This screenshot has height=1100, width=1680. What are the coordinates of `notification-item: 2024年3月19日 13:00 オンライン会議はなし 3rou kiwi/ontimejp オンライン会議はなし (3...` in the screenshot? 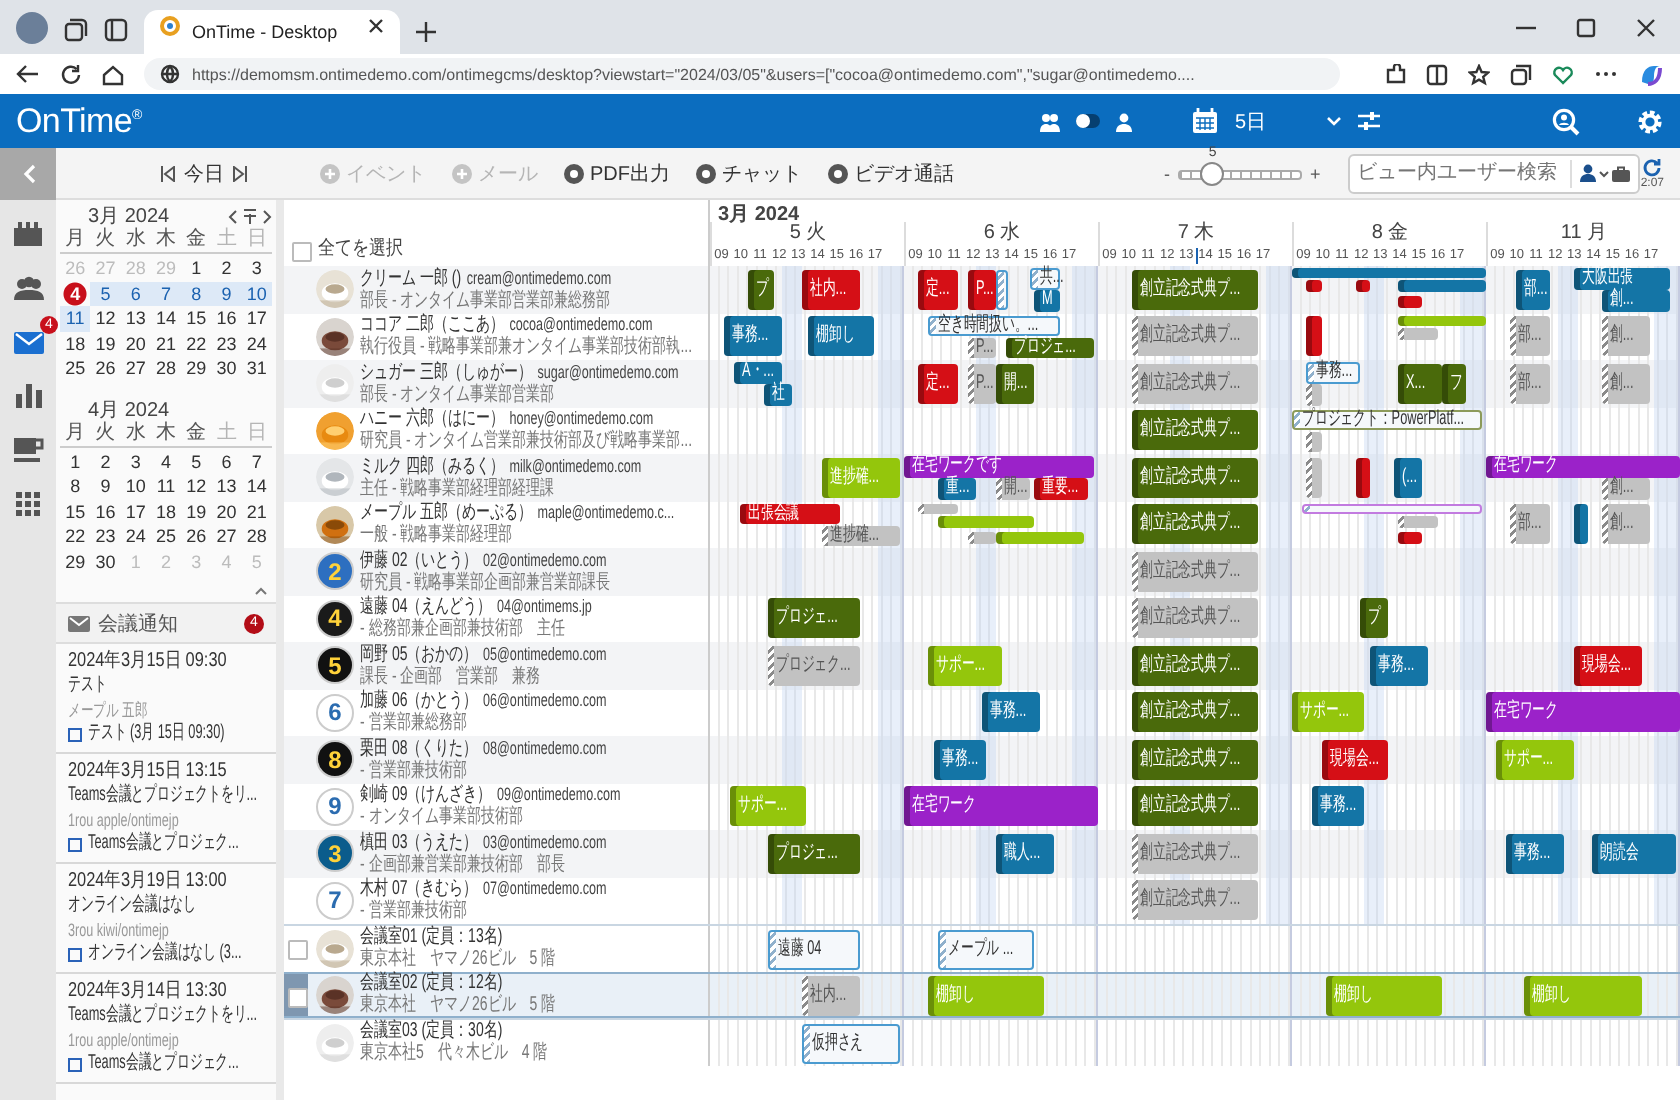 It's located at (166, 919).